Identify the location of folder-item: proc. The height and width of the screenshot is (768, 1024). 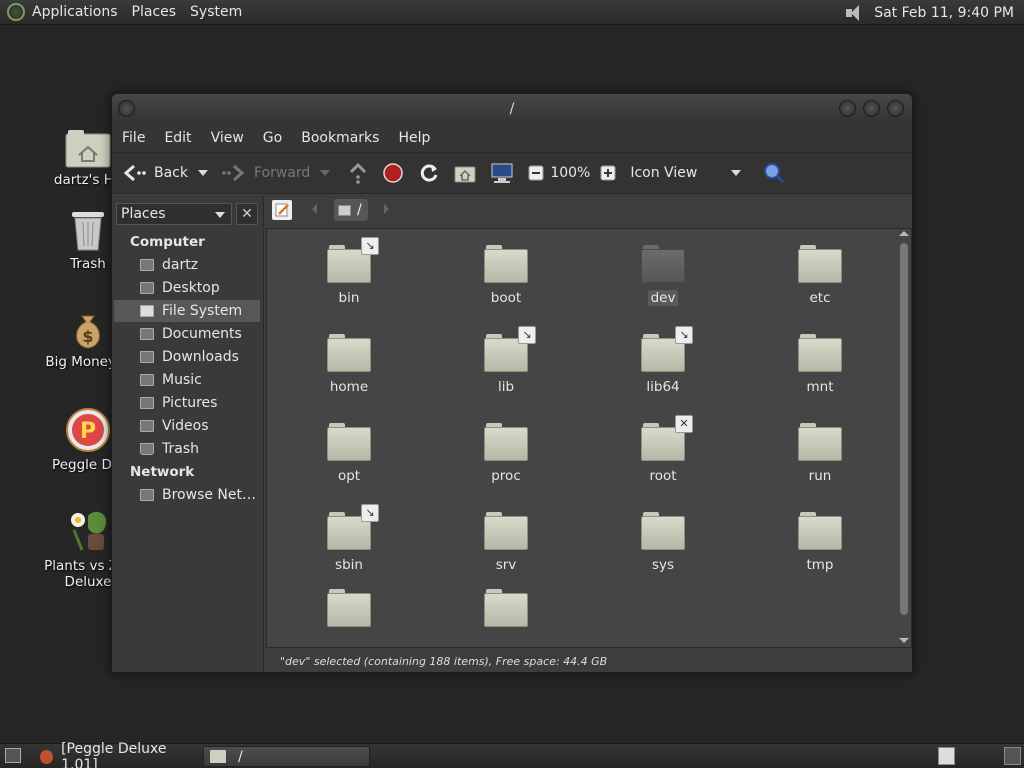
(506, 453).